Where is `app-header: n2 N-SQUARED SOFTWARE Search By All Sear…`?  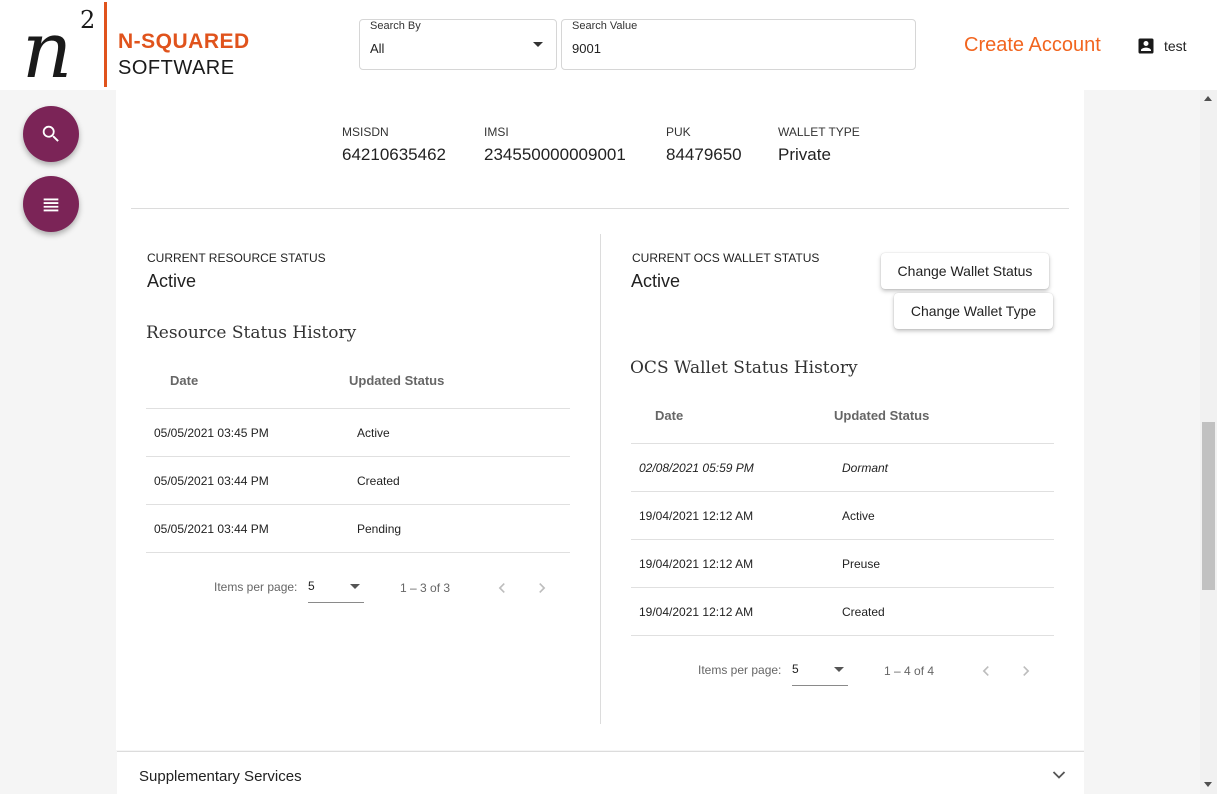
app-header: n2 N-SQUARED SOFTWARE Search By All Sear… is located at coordinates (608, 45).